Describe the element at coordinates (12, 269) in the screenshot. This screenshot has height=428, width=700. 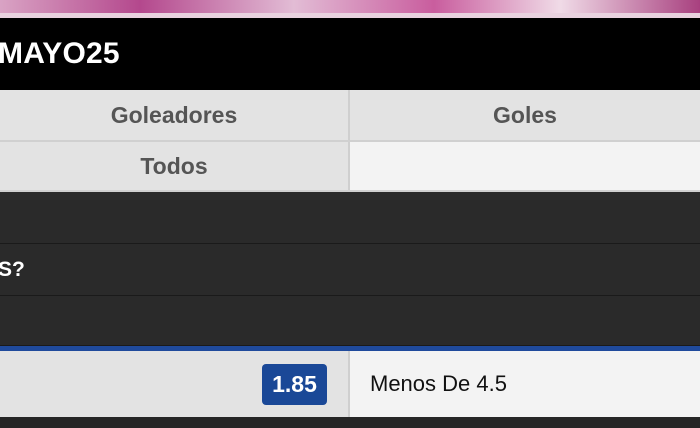
I see `question-text: S?` at that location.